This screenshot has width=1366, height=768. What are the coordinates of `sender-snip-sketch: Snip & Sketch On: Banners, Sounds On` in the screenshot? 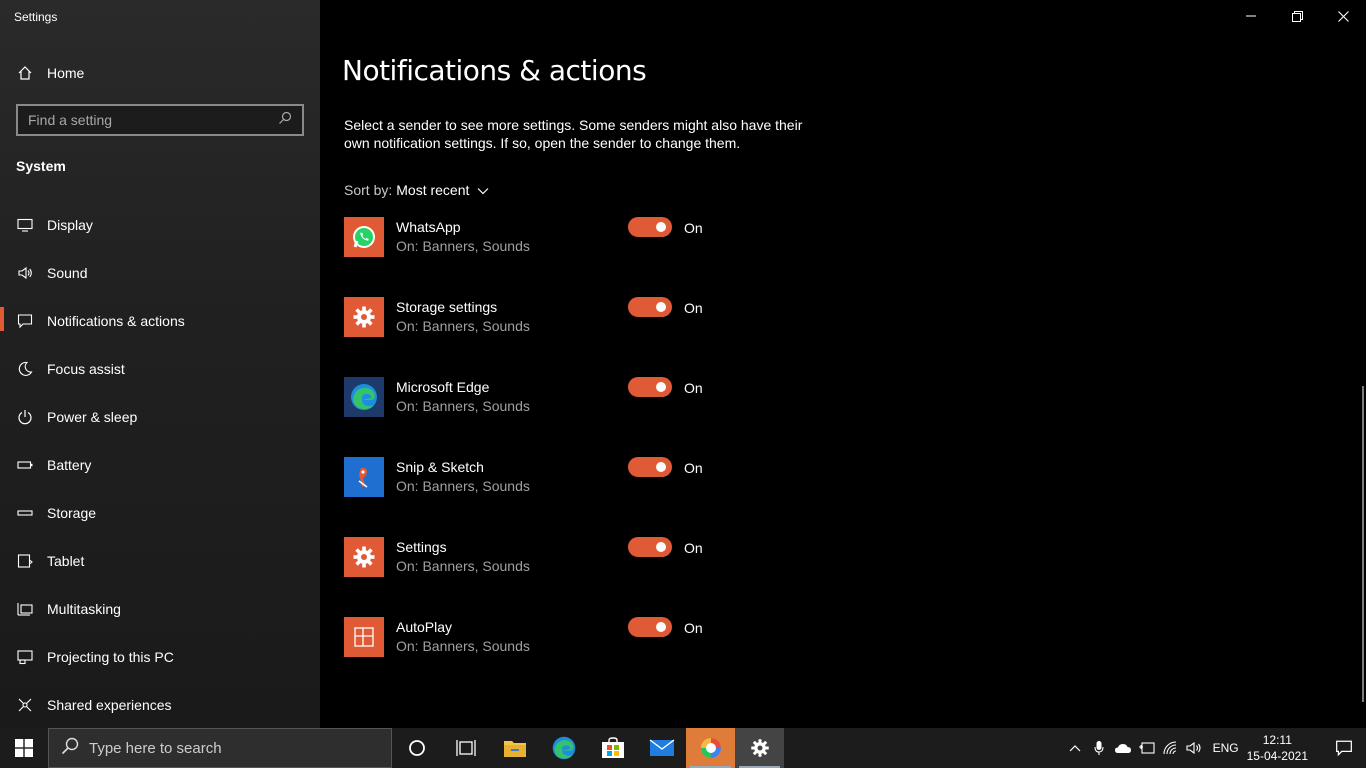 It's located at (554, 497).